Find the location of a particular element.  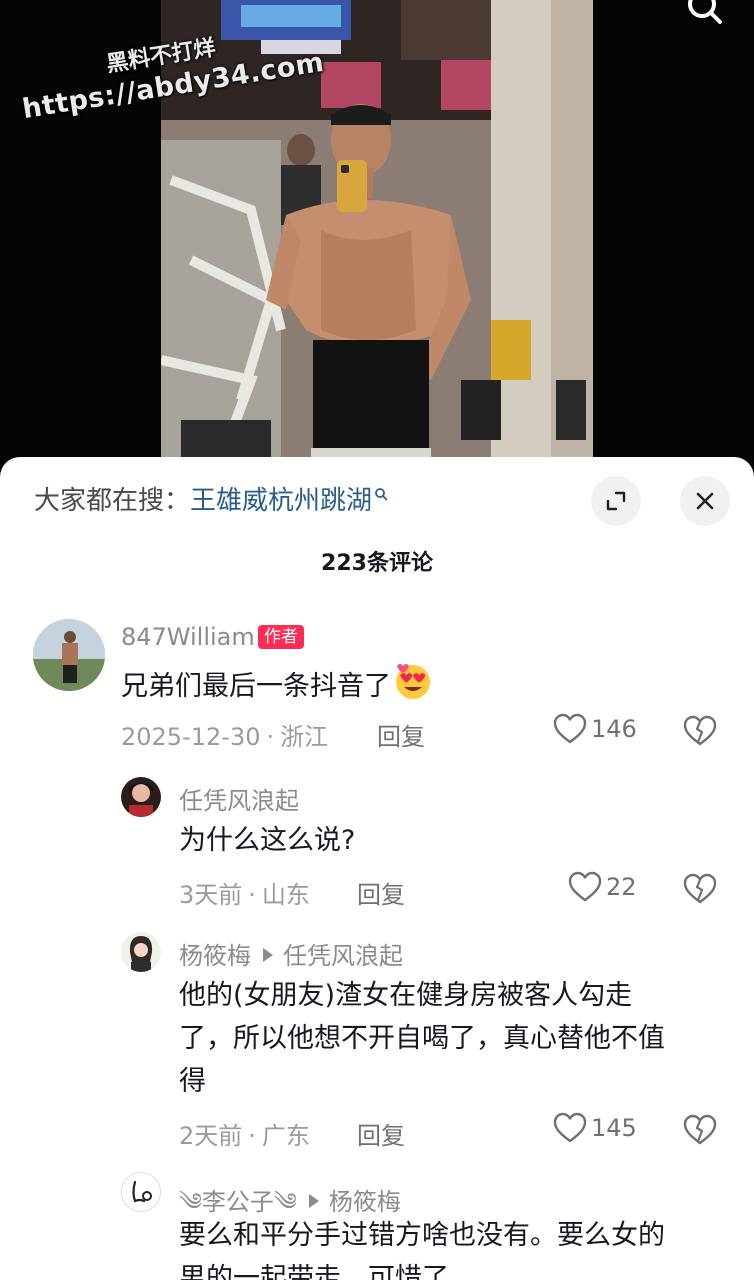

comment-text-line: 要么和平分手过错方啥也没有。要么女的 is located at coordinates (422, 1235).